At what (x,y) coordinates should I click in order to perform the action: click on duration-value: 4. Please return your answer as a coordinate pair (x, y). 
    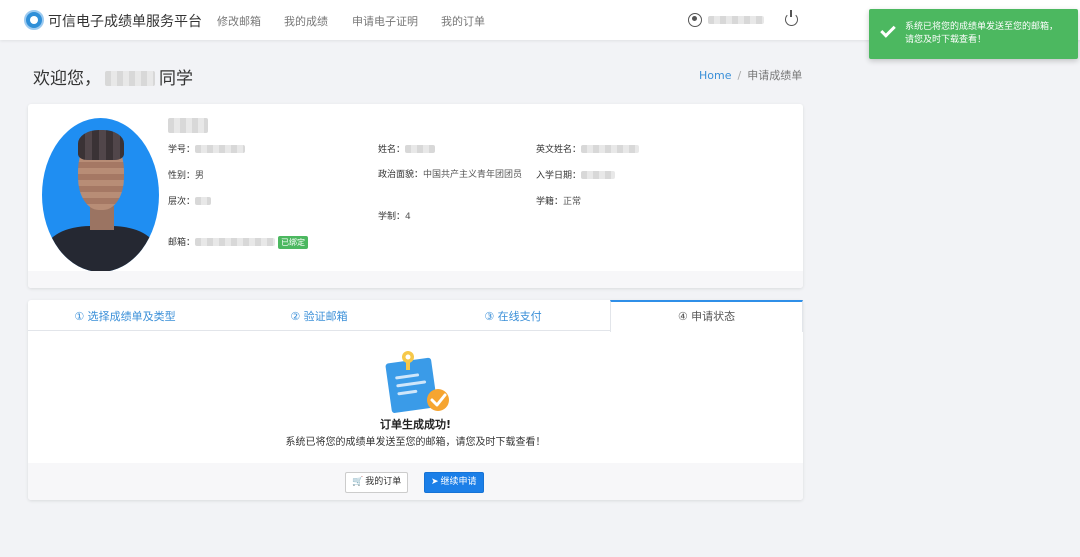
    Looking at the image, I should click on (408, 217).